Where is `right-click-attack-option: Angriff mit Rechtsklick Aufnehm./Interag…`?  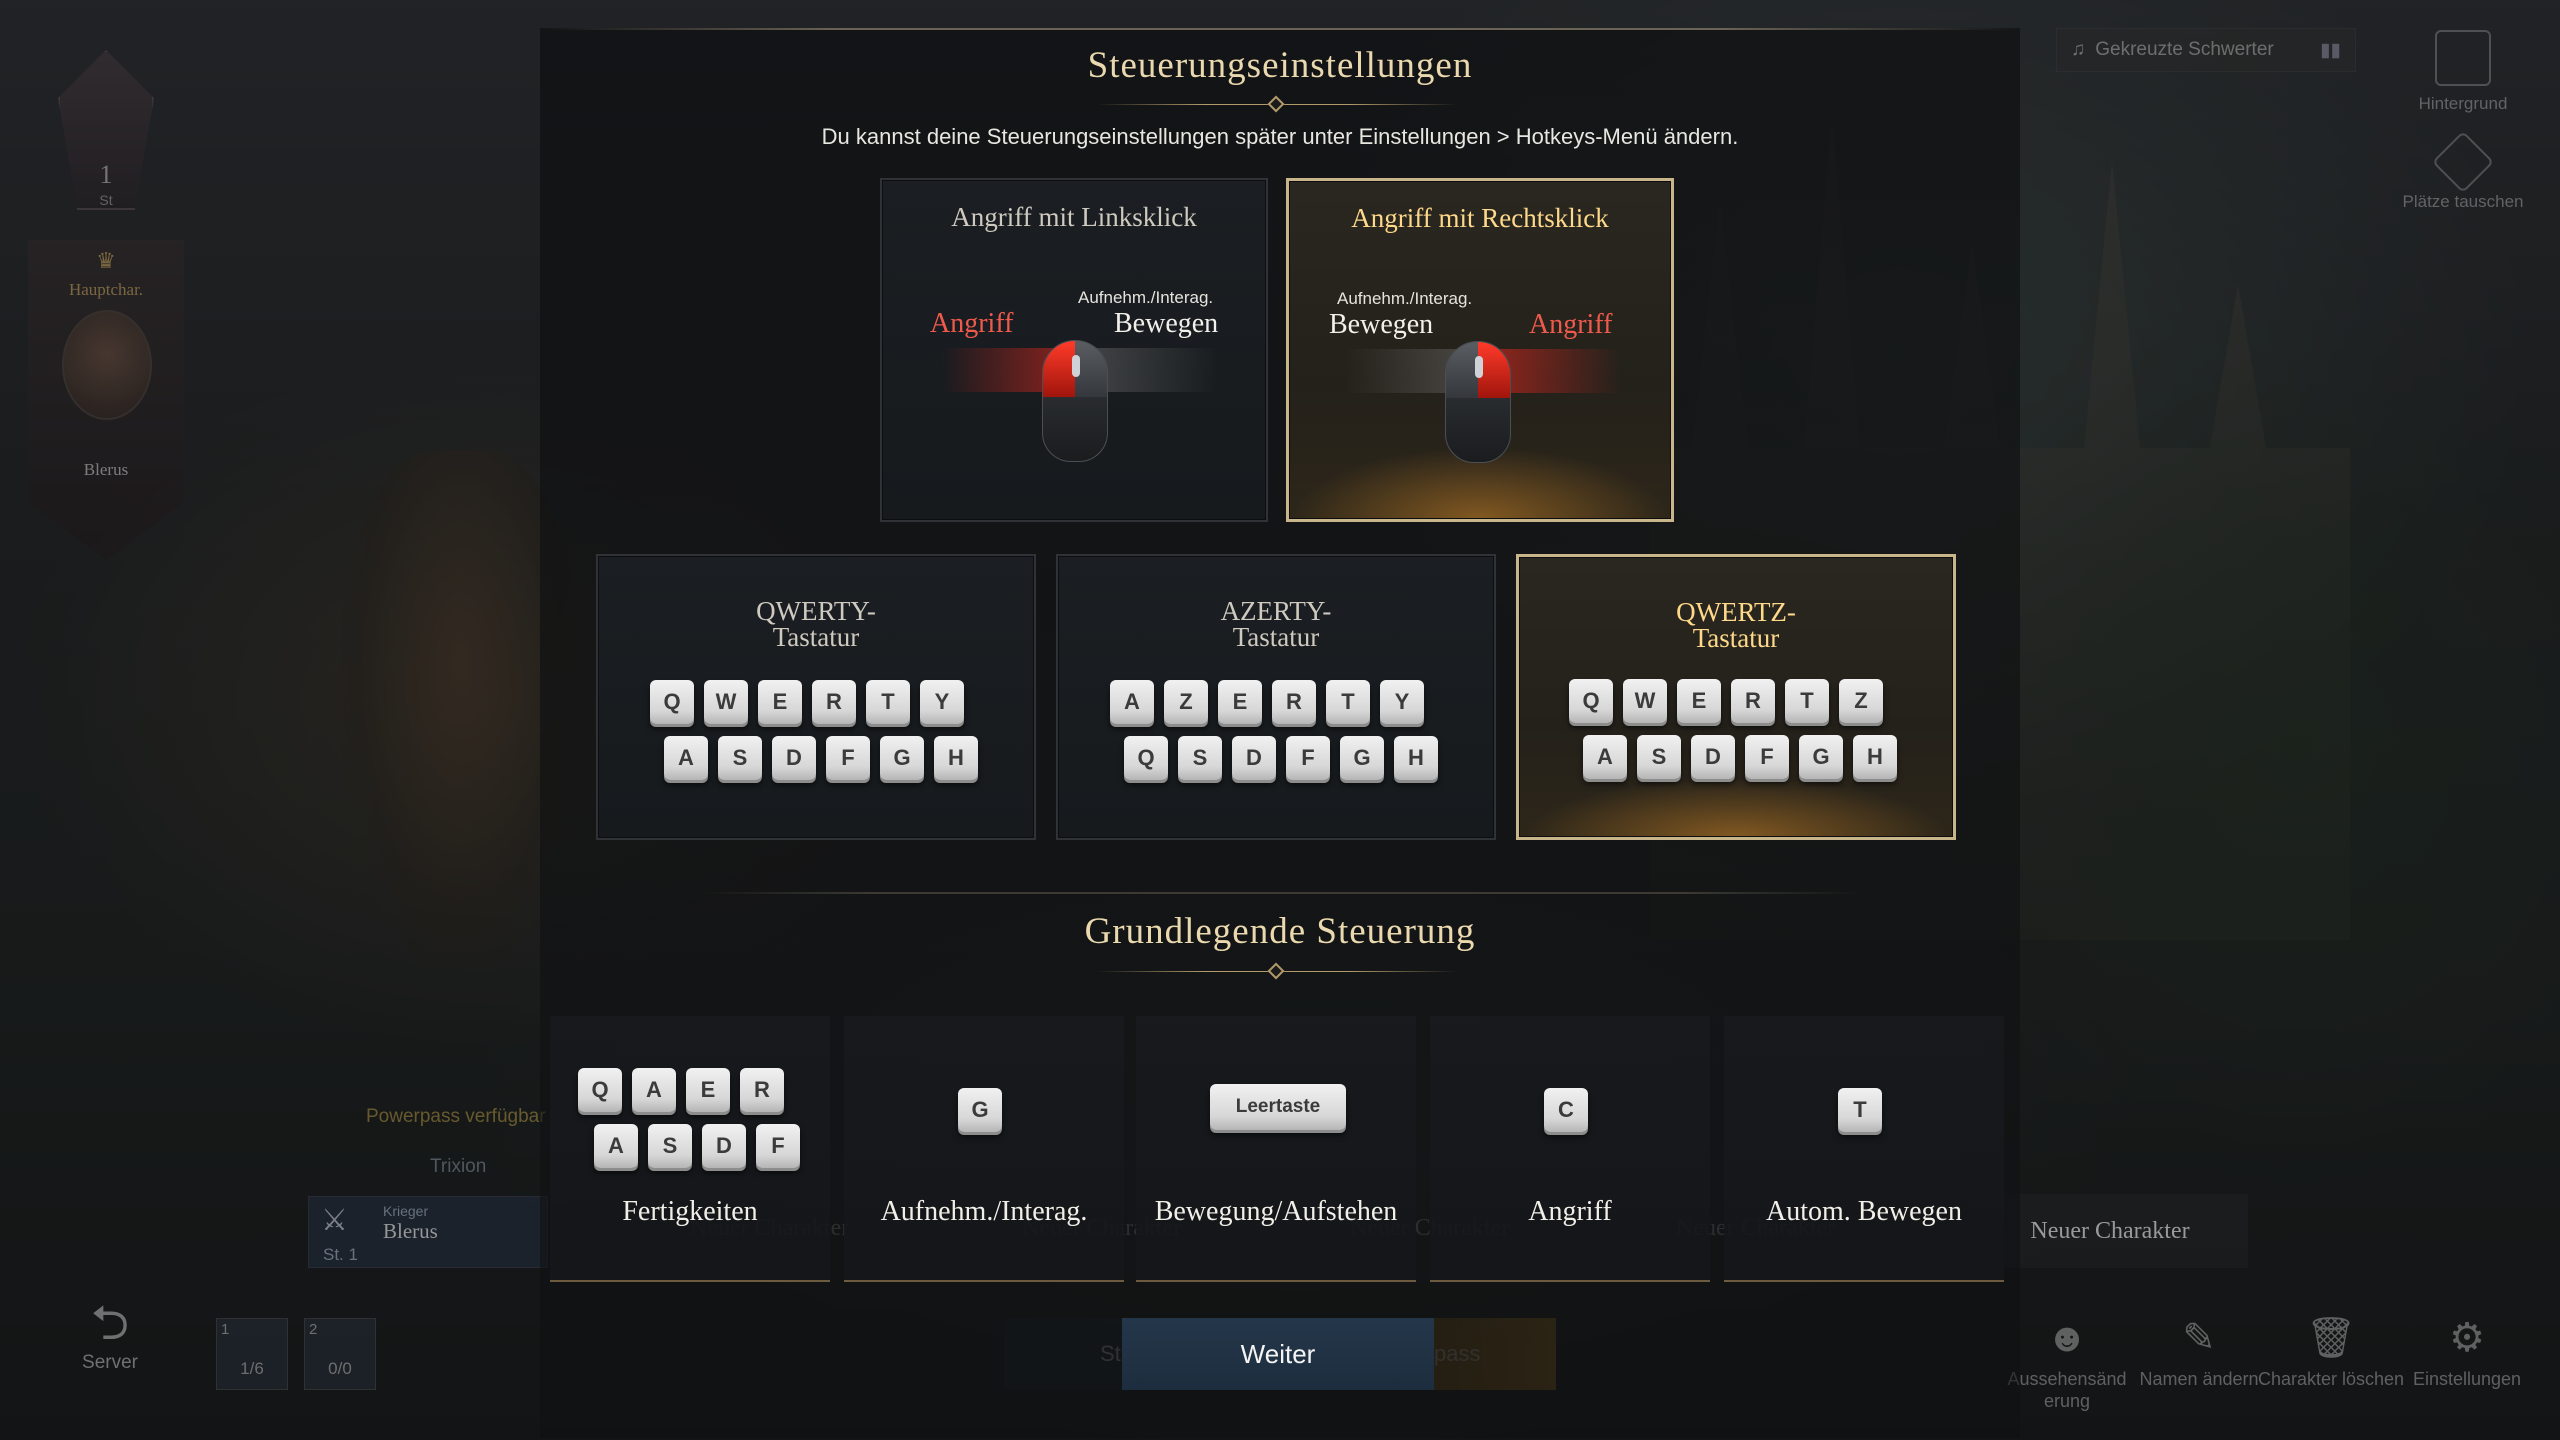 right-click-attack-option: Angriff mit Rechtsklick Aufnehm./Interag… is located at coordinates (1480, 350).